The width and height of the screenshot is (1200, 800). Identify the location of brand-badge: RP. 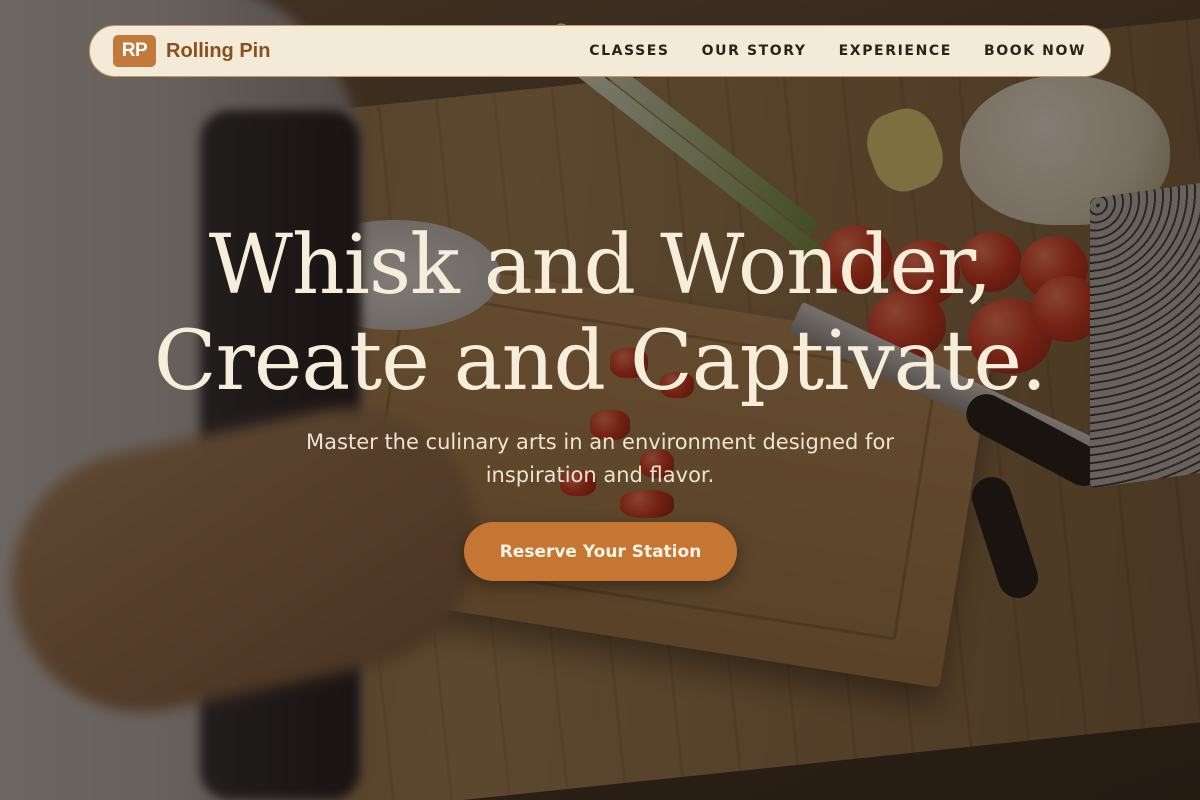
(134, 51).